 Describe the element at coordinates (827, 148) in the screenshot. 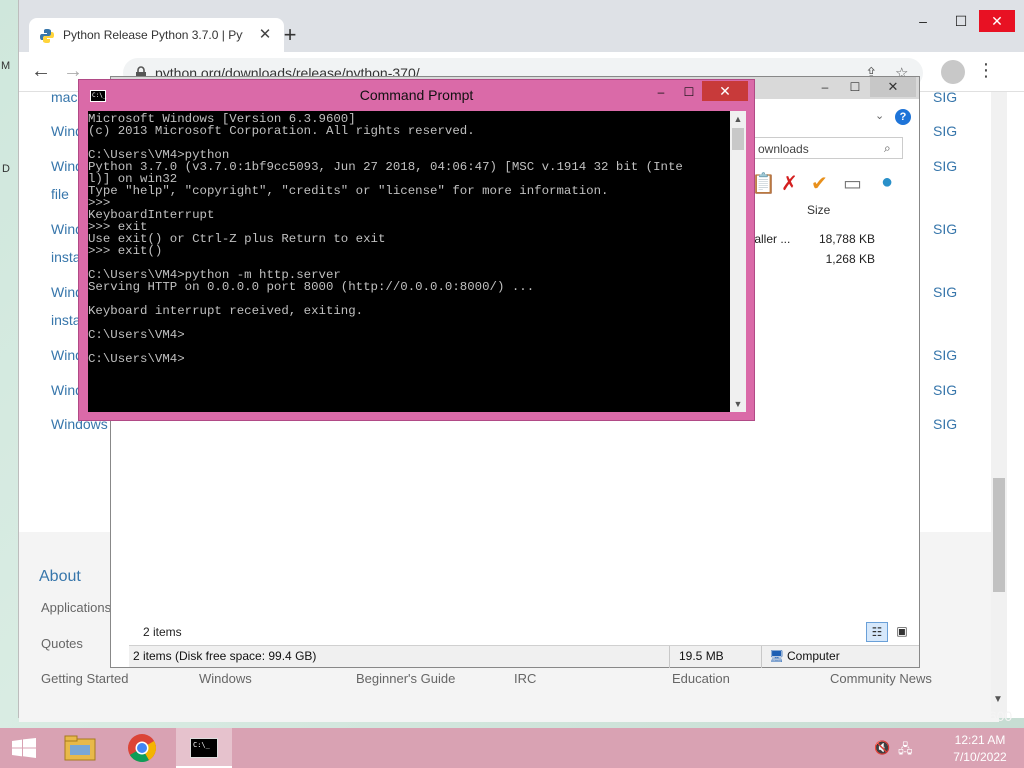

I see `explorer-search-input: ownloads ⌕` at that location.